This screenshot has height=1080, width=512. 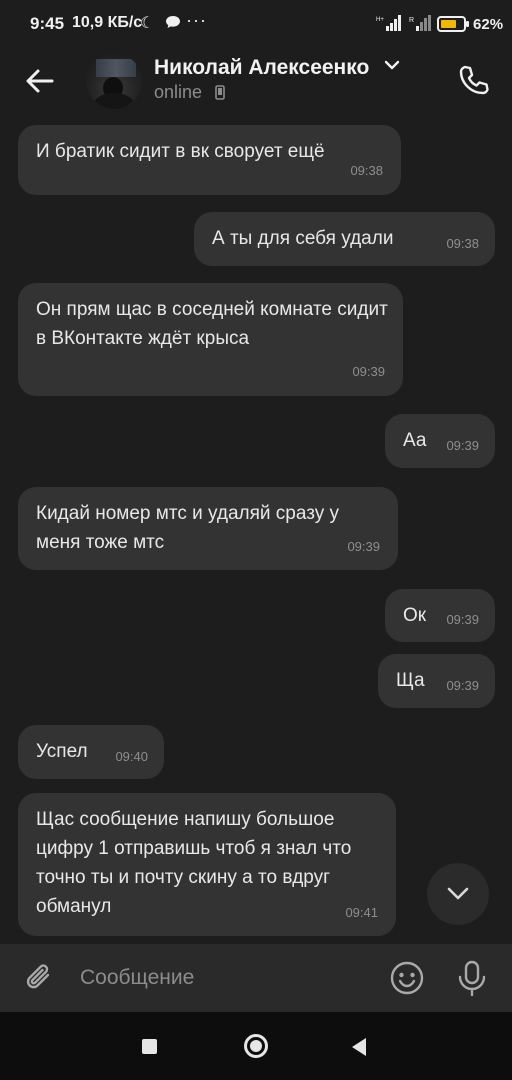 What do you see at coordinates (380, 20) in the screenshot?
I see `svg-text: H+` at bounding box center [380, 20].